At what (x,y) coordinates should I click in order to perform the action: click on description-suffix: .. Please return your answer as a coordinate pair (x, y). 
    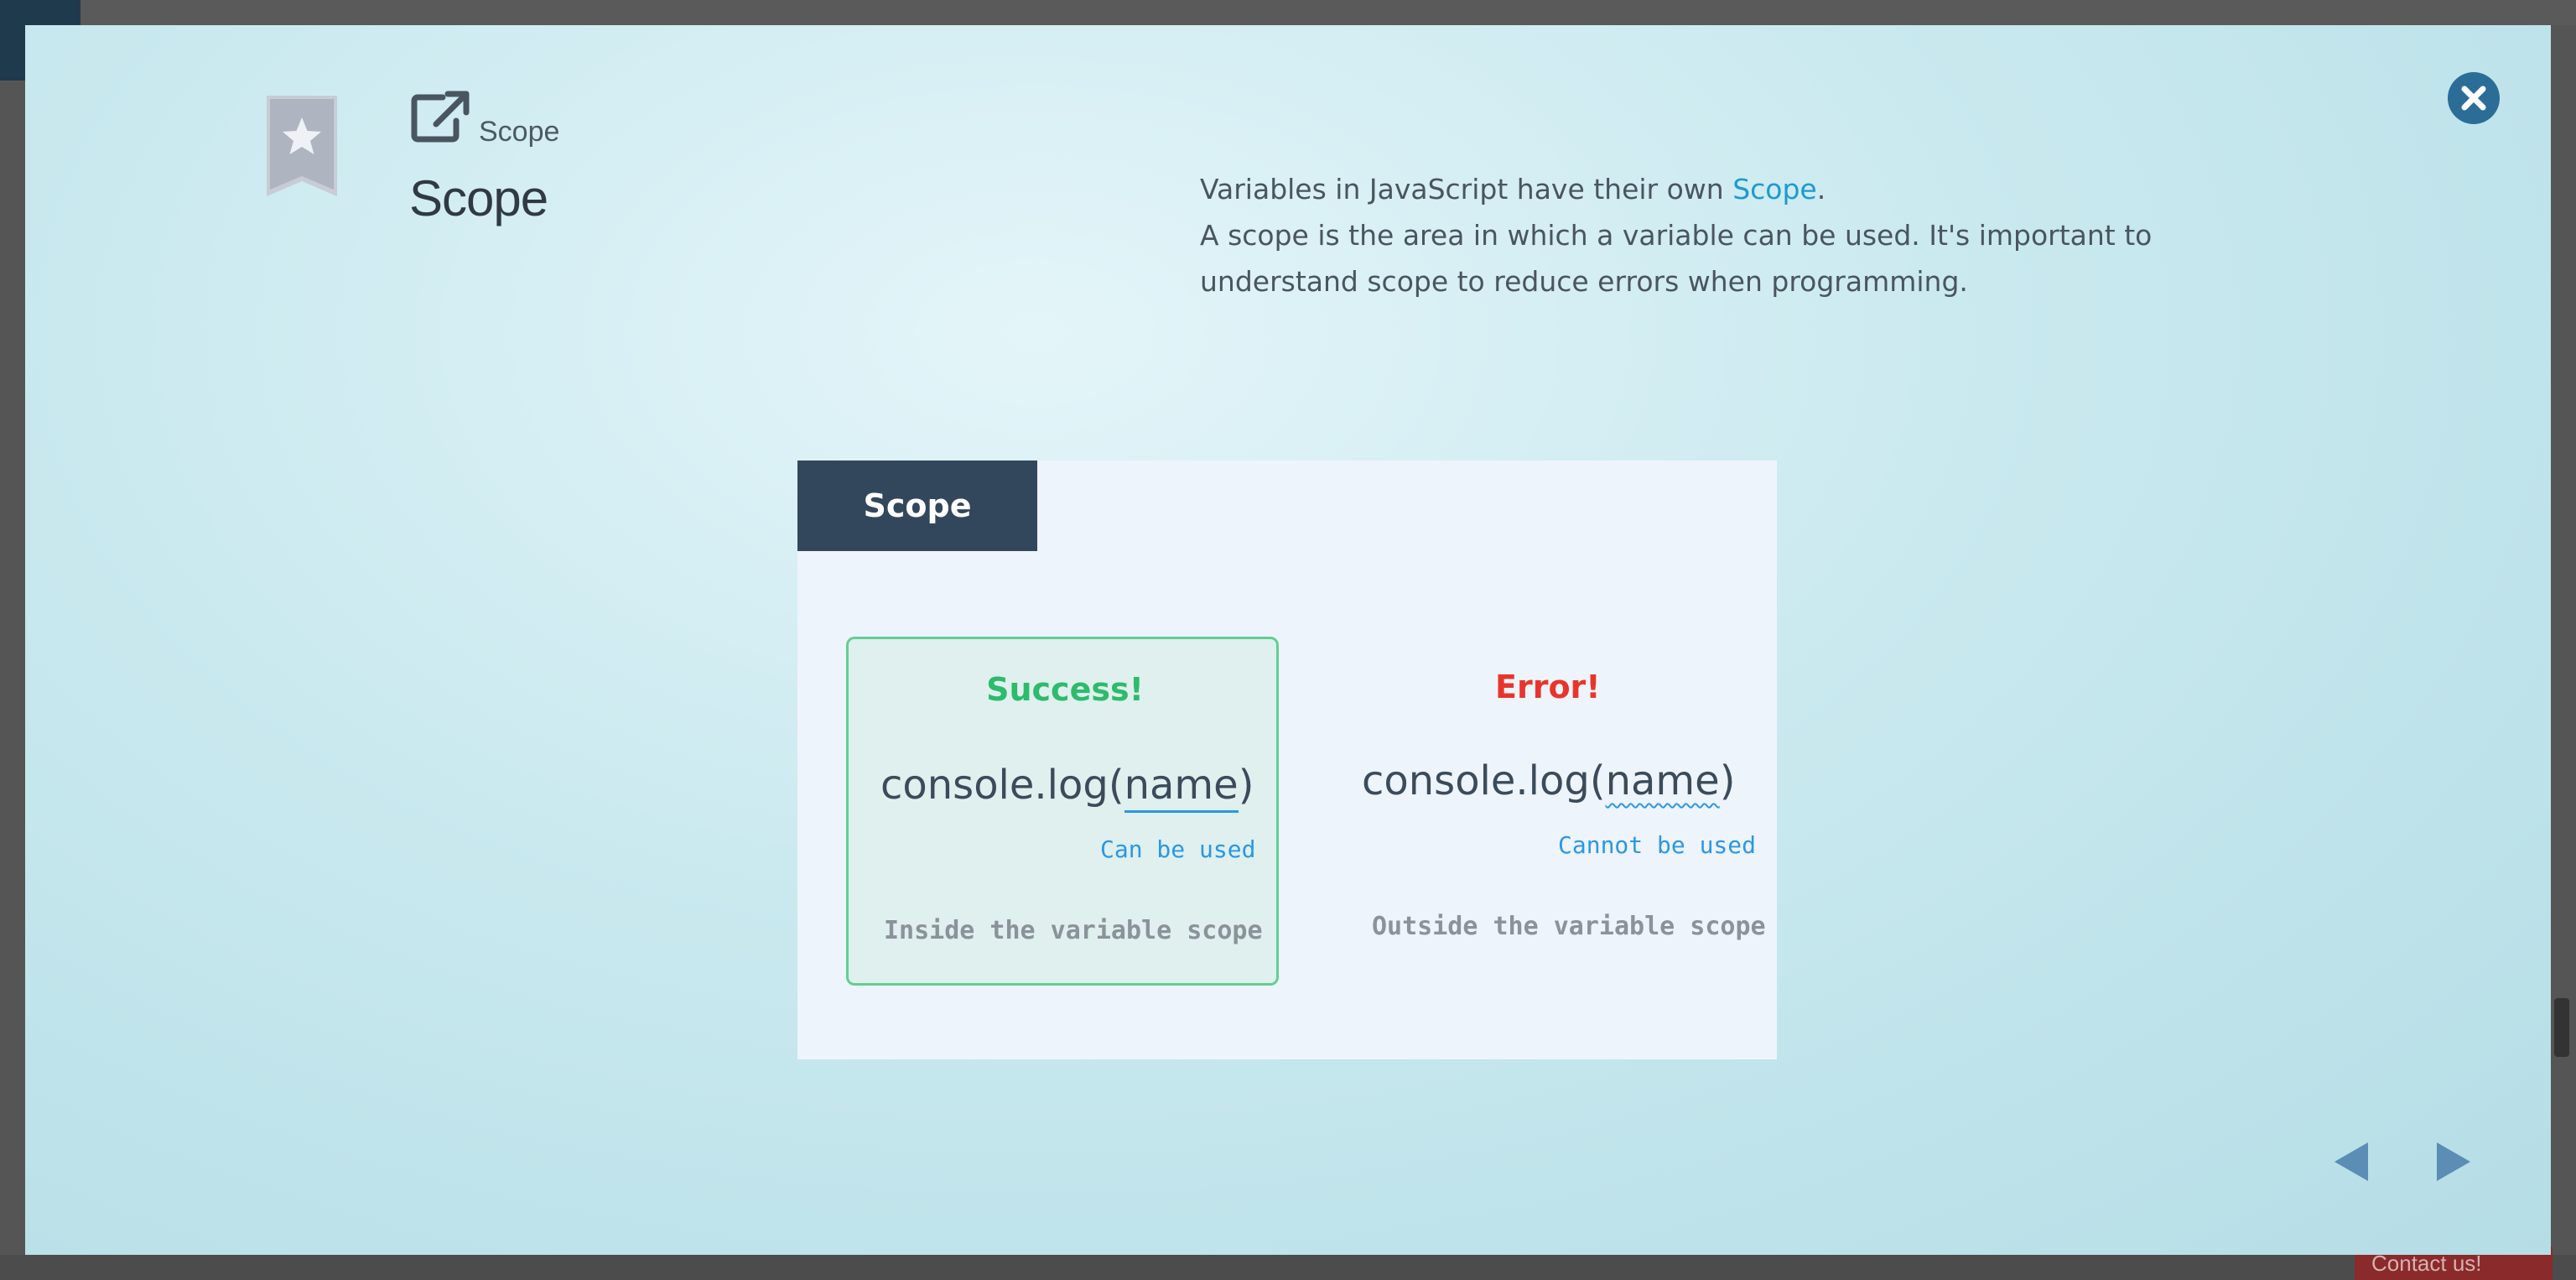
    Looking at the image, I should click on (1821, 189).